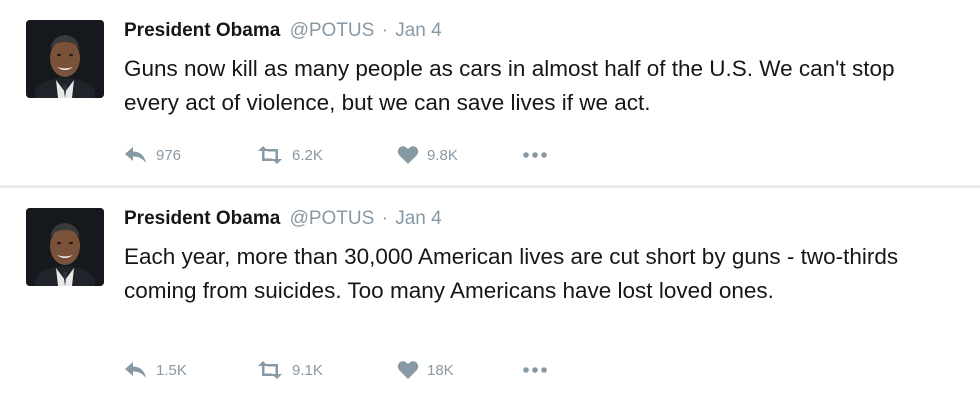  I want to click on reply-count: 1.5K, so click(171, 370).